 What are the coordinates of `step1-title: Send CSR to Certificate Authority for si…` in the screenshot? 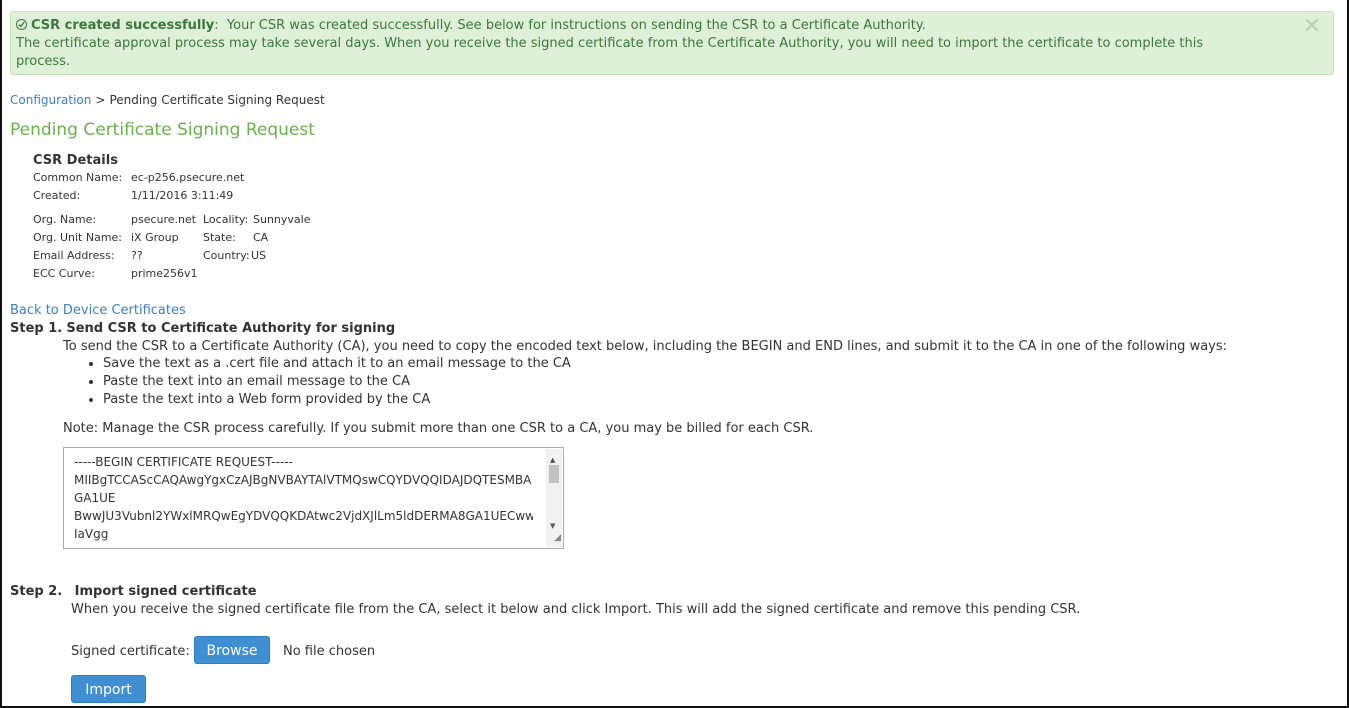 It's located at (231, 328).